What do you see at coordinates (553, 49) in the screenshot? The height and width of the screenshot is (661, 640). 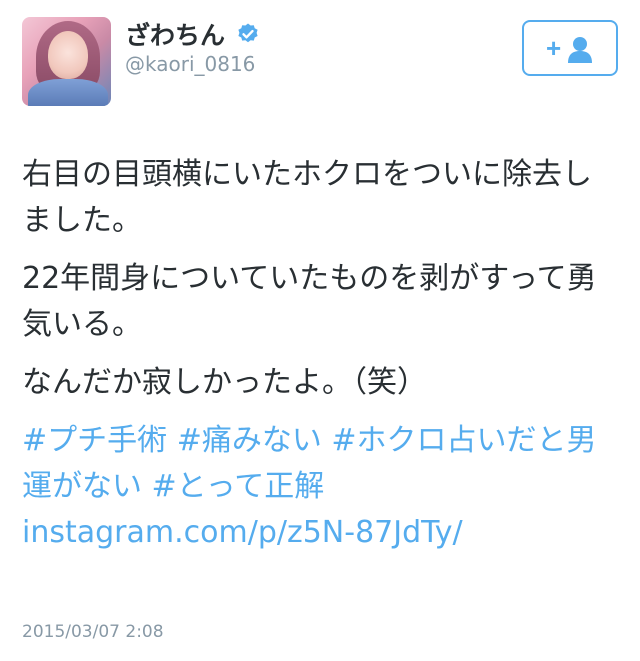 I see `plus-symbol: +` at bounding box center [553, 49].